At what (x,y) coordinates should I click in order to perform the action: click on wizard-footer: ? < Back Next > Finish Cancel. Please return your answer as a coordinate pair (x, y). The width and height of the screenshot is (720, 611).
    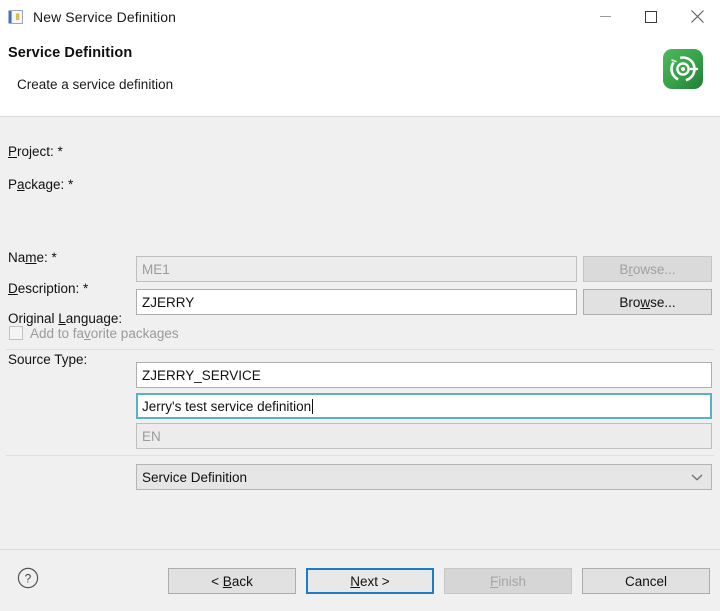
    Looking at the image, I should click on (360, 580).